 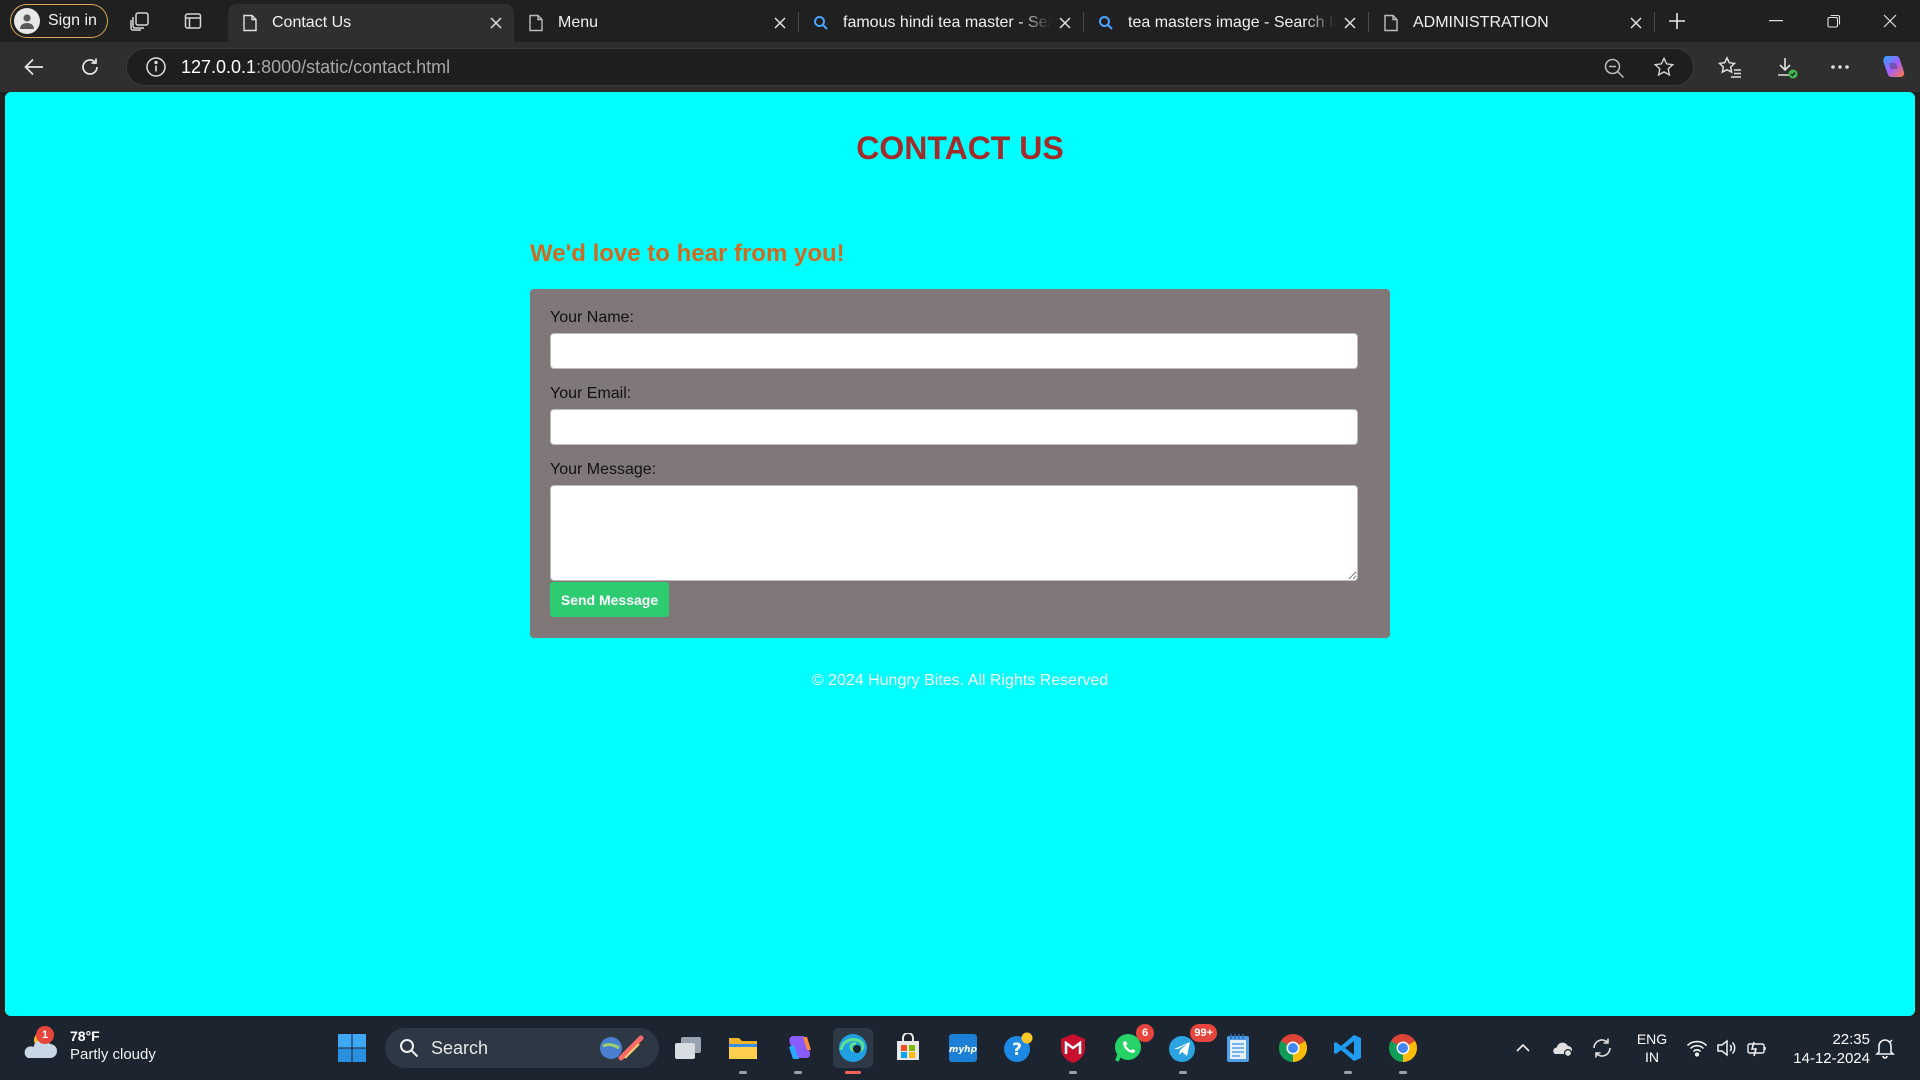 What do you see at coordinates (59, 21) in the screenshot?
I see `profile-sign-in-button: Sign in` at bounding box center [59, 21].